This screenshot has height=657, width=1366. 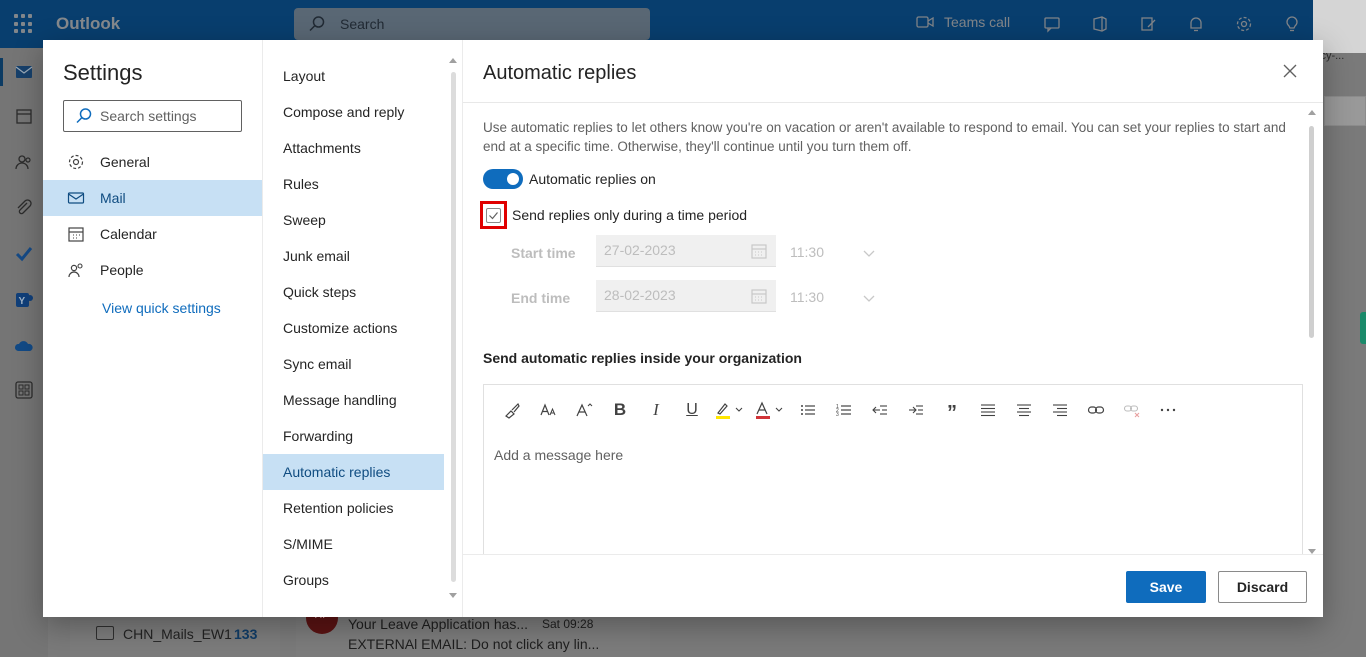 What do you see at coordinates (880, 410) in the screenshot?
I see `decrease-indent-icon` at bounding box center [880, 410].